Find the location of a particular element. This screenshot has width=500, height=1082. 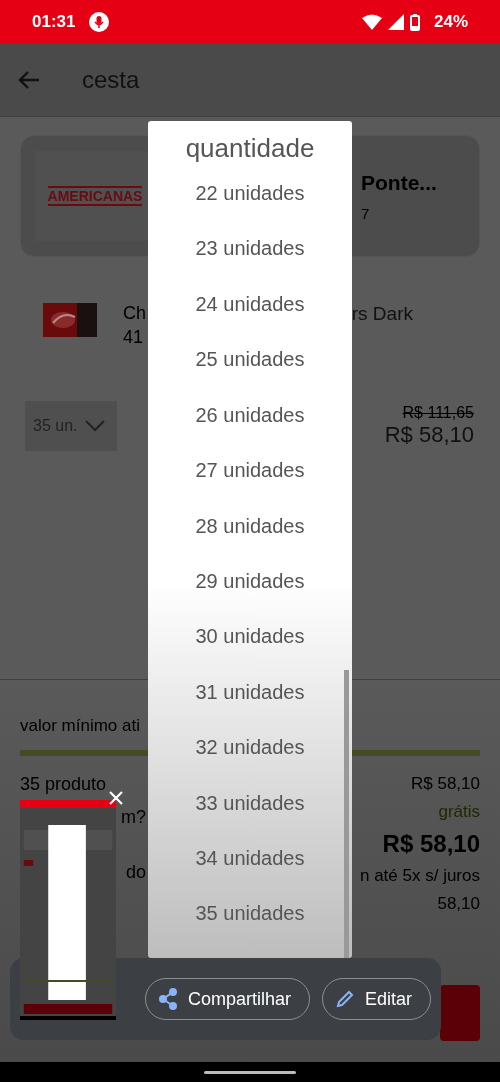

store-logo: AMERICANAS is located at coordinates (95, 196).